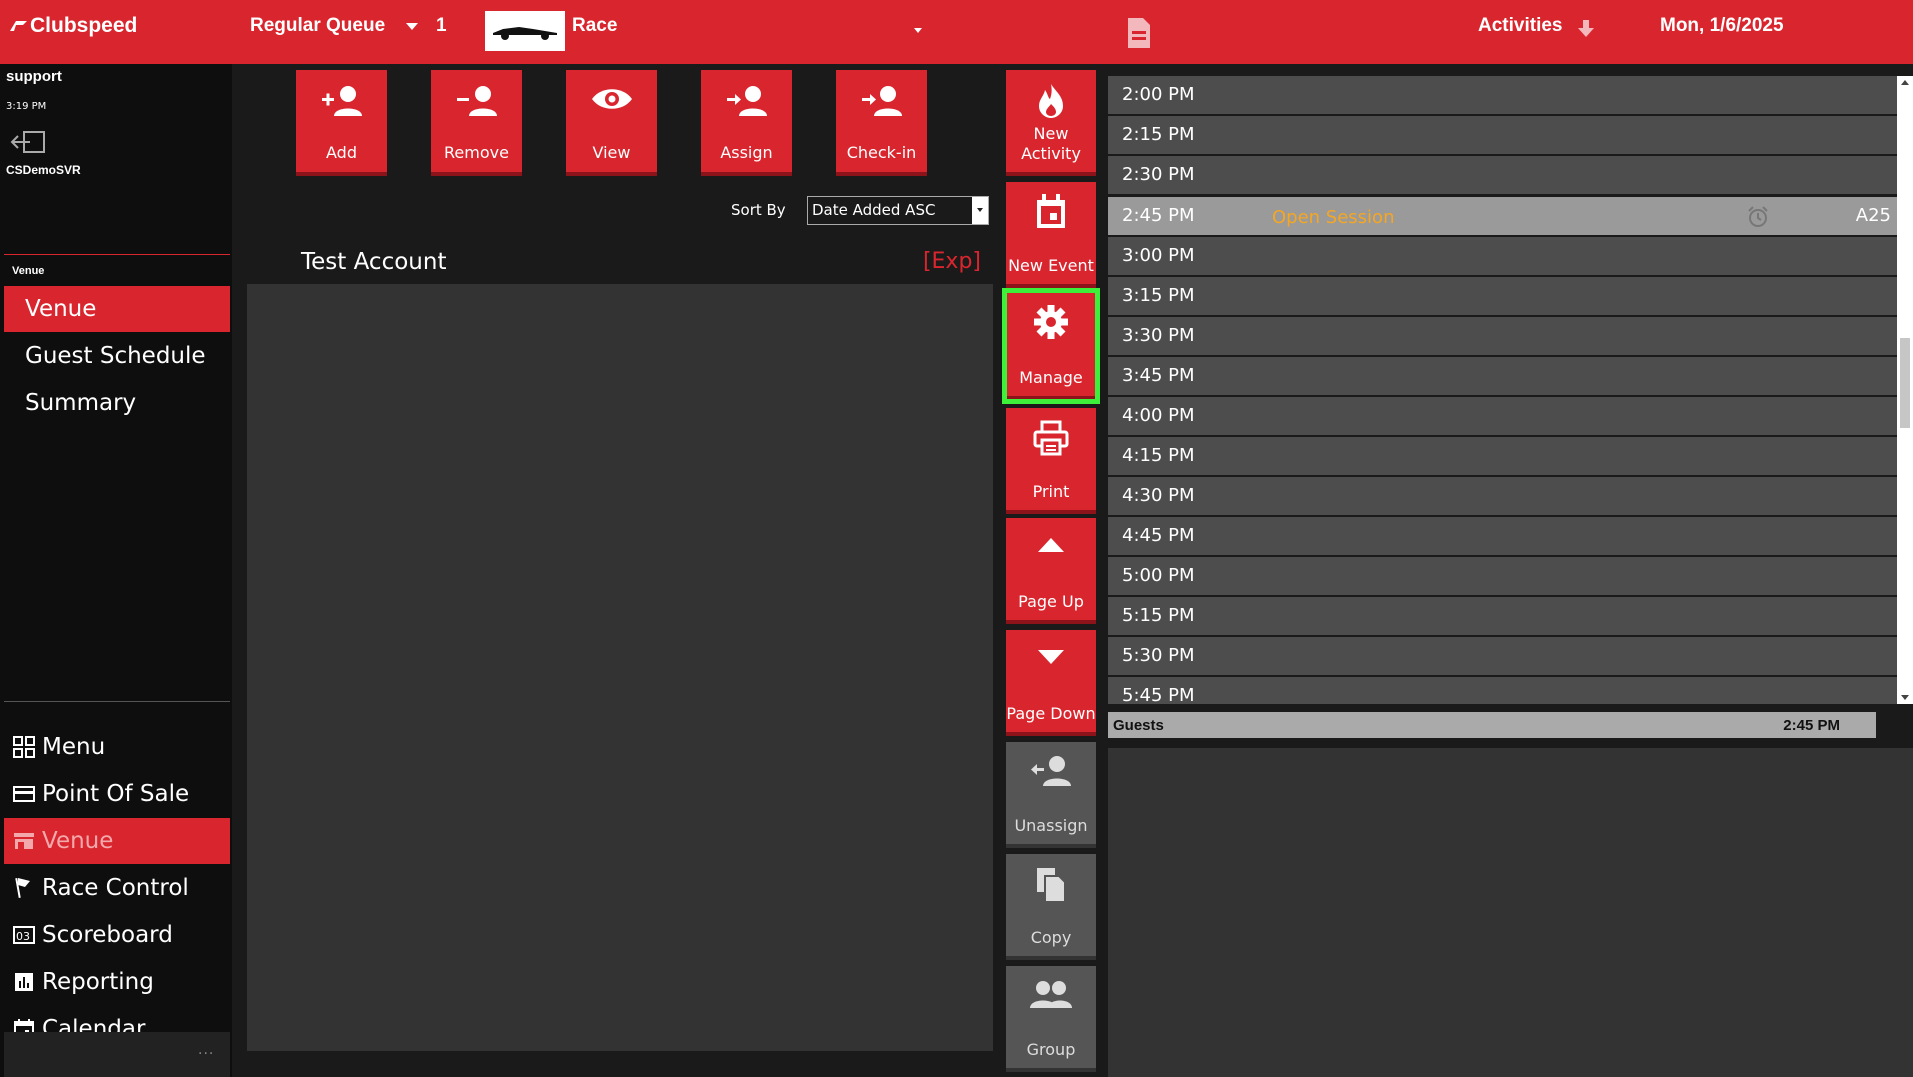 This screenshot has width=1913, height=1077. What do you see at coordinates (341, 123) in the screenshot?
I see `add-button: Add` at bounding box center [341, 123].